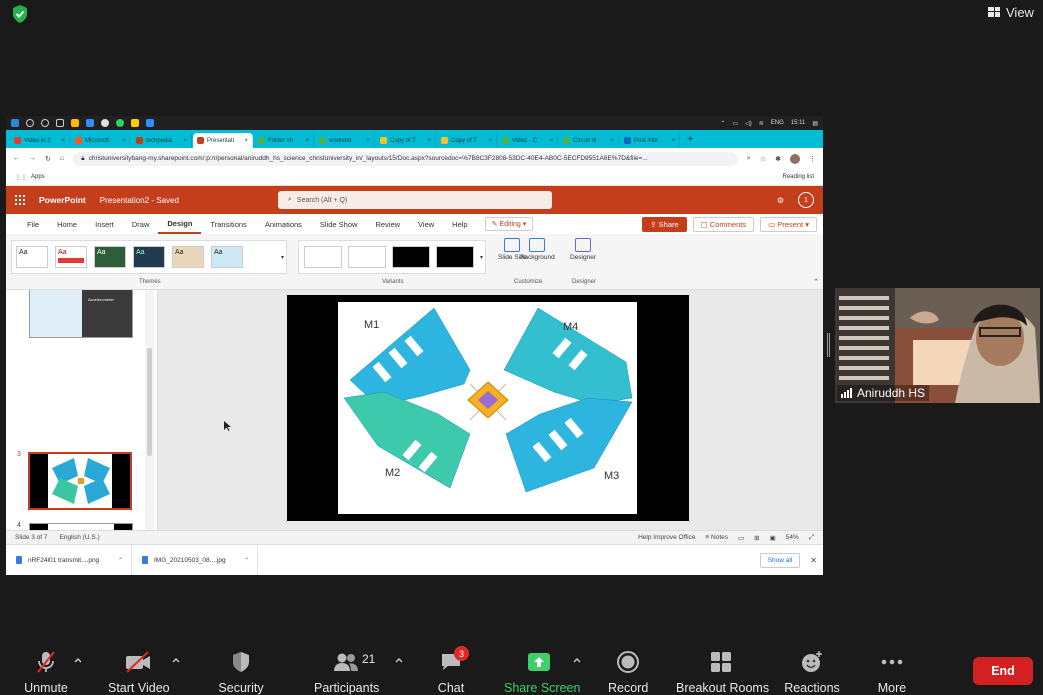 This screenshot has width=1043, height=695. I want to click on ribbon-tab-transitions: Transitions, so click(228, 224).